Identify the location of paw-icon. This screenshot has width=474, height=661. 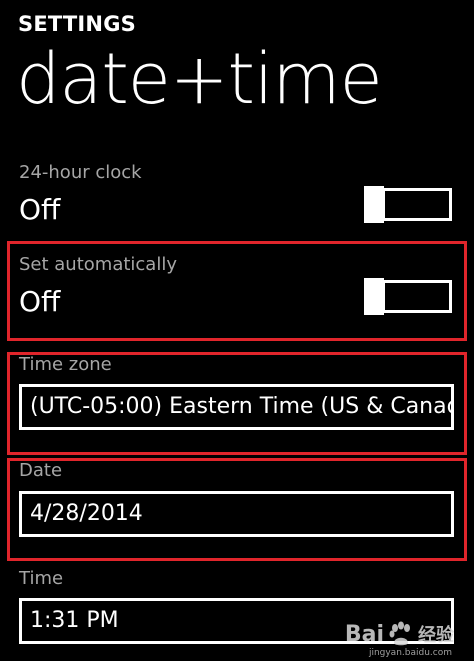
(399, 633).